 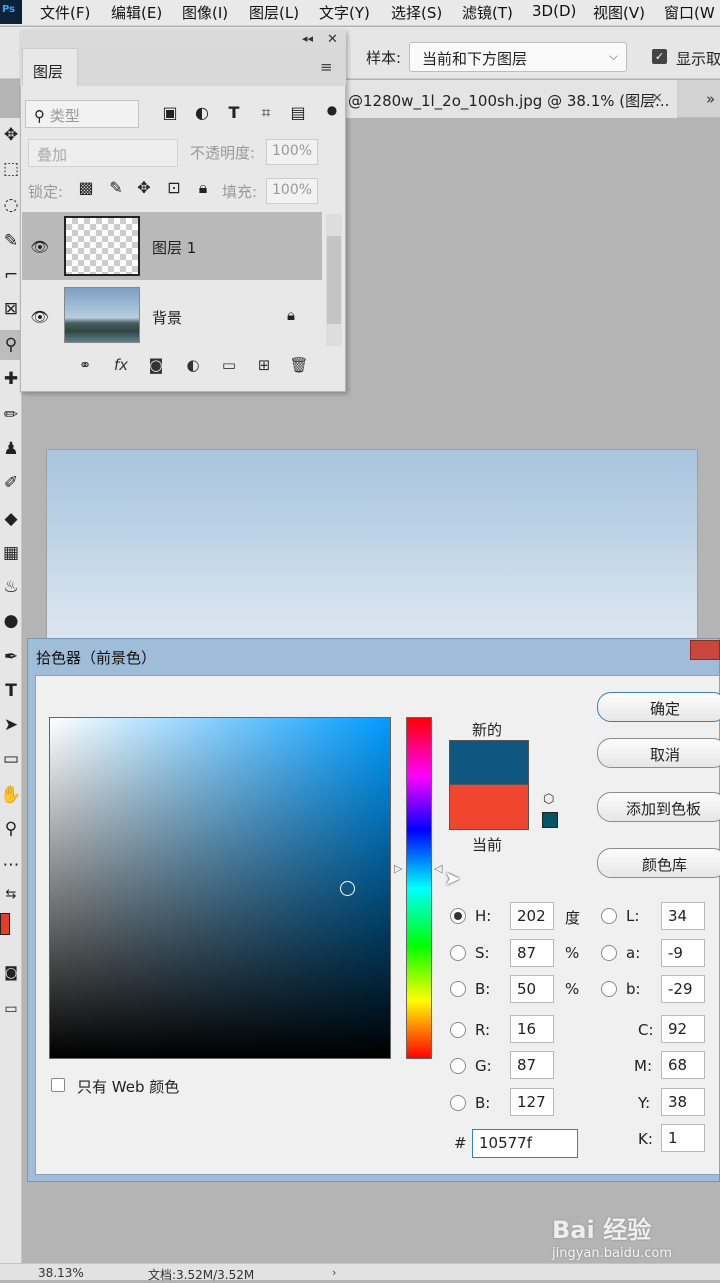 I want to click on menu-edit: 编辑(E), so click(x=136, y=12).